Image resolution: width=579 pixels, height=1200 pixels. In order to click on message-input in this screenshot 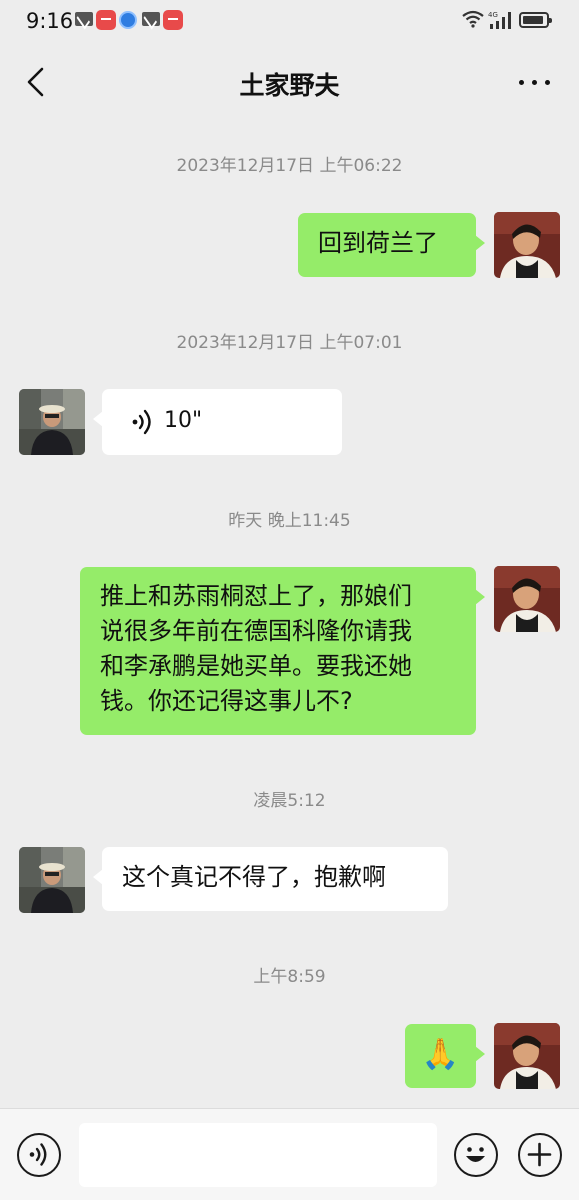, I will do `click(258, 1155)`.